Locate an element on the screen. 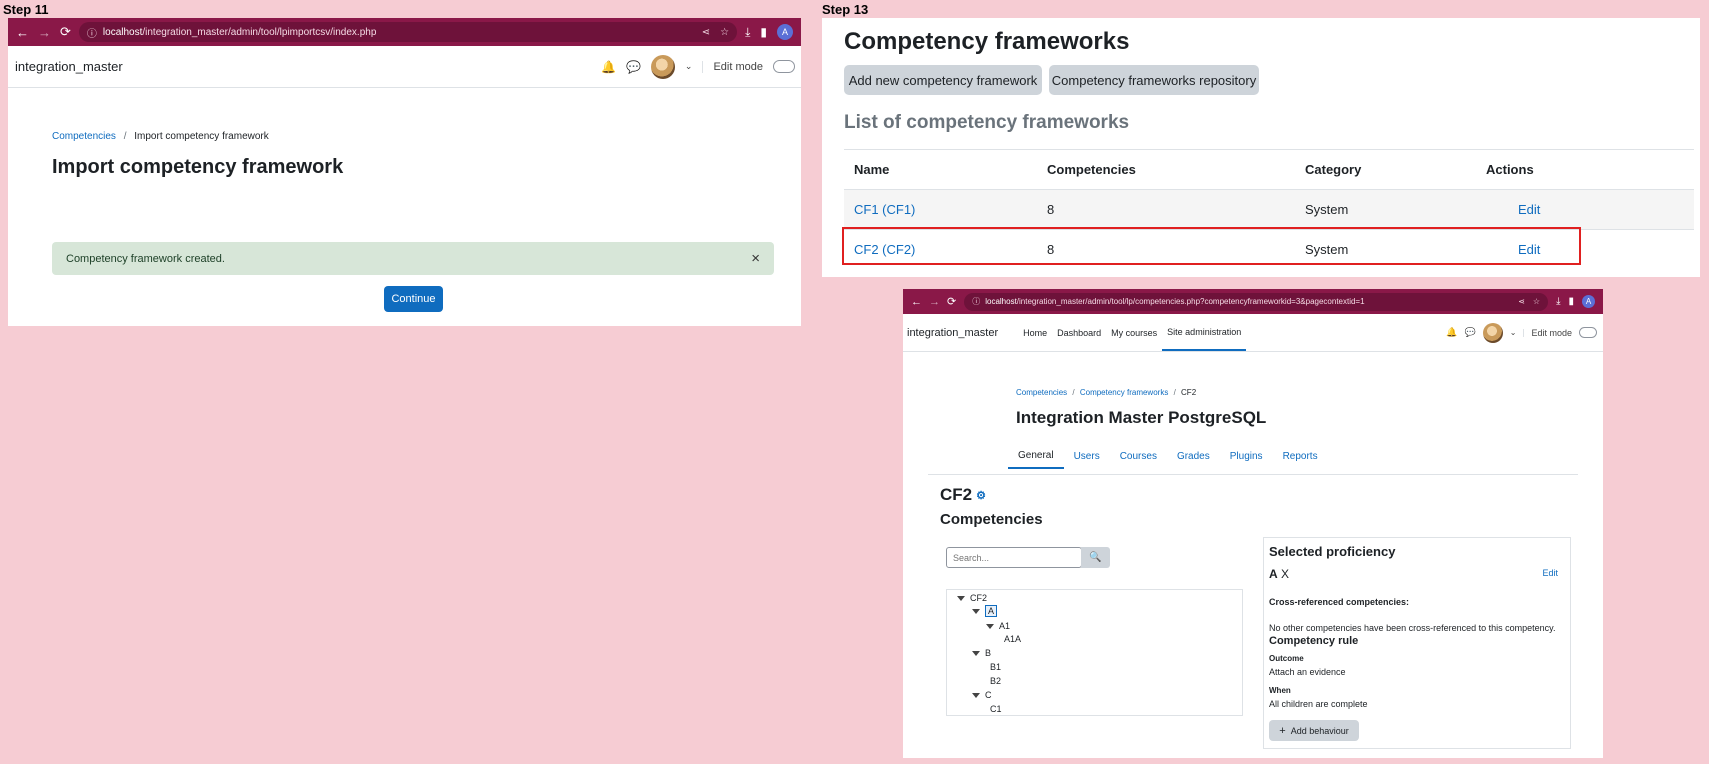  tree-node-cf2: CF2 is located at coordinates (972, 598).